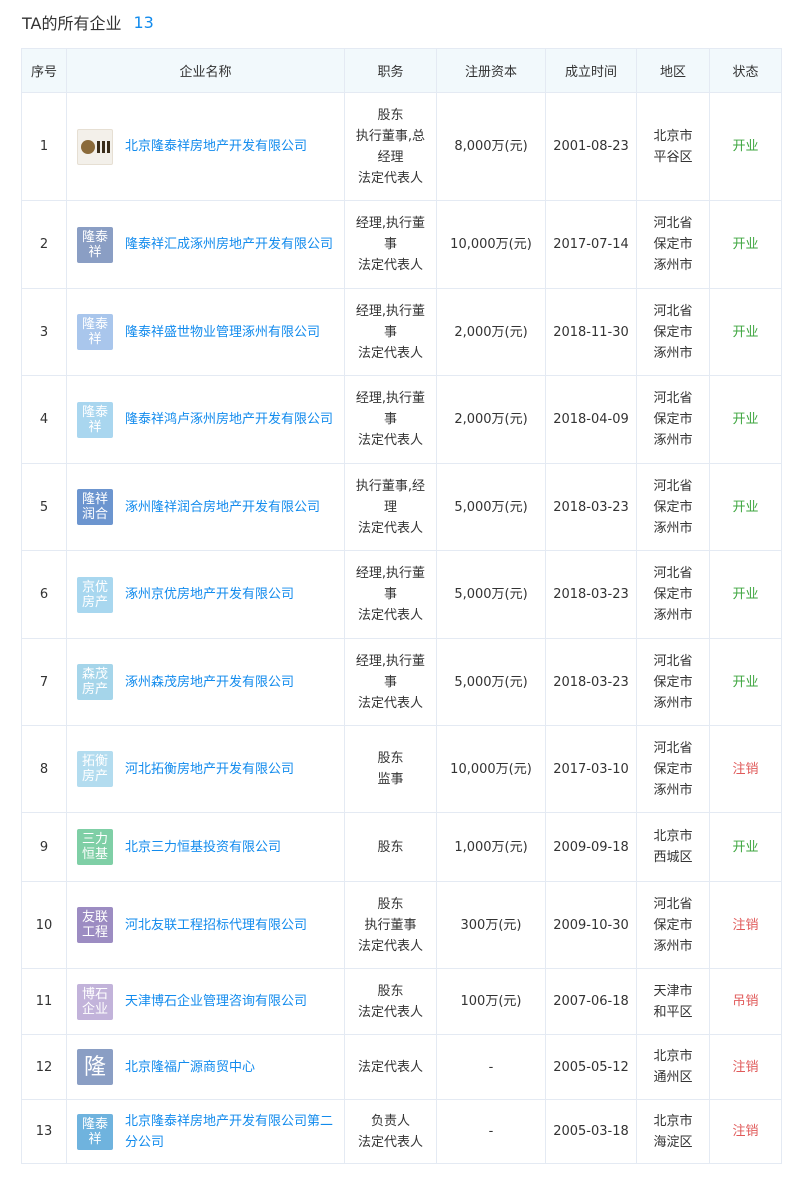 The height and width of the screenshot is (1186, 800). Describe the element at coordinates (44, 70) in the screenshot. I see `col-header-index: 序号` at that location.